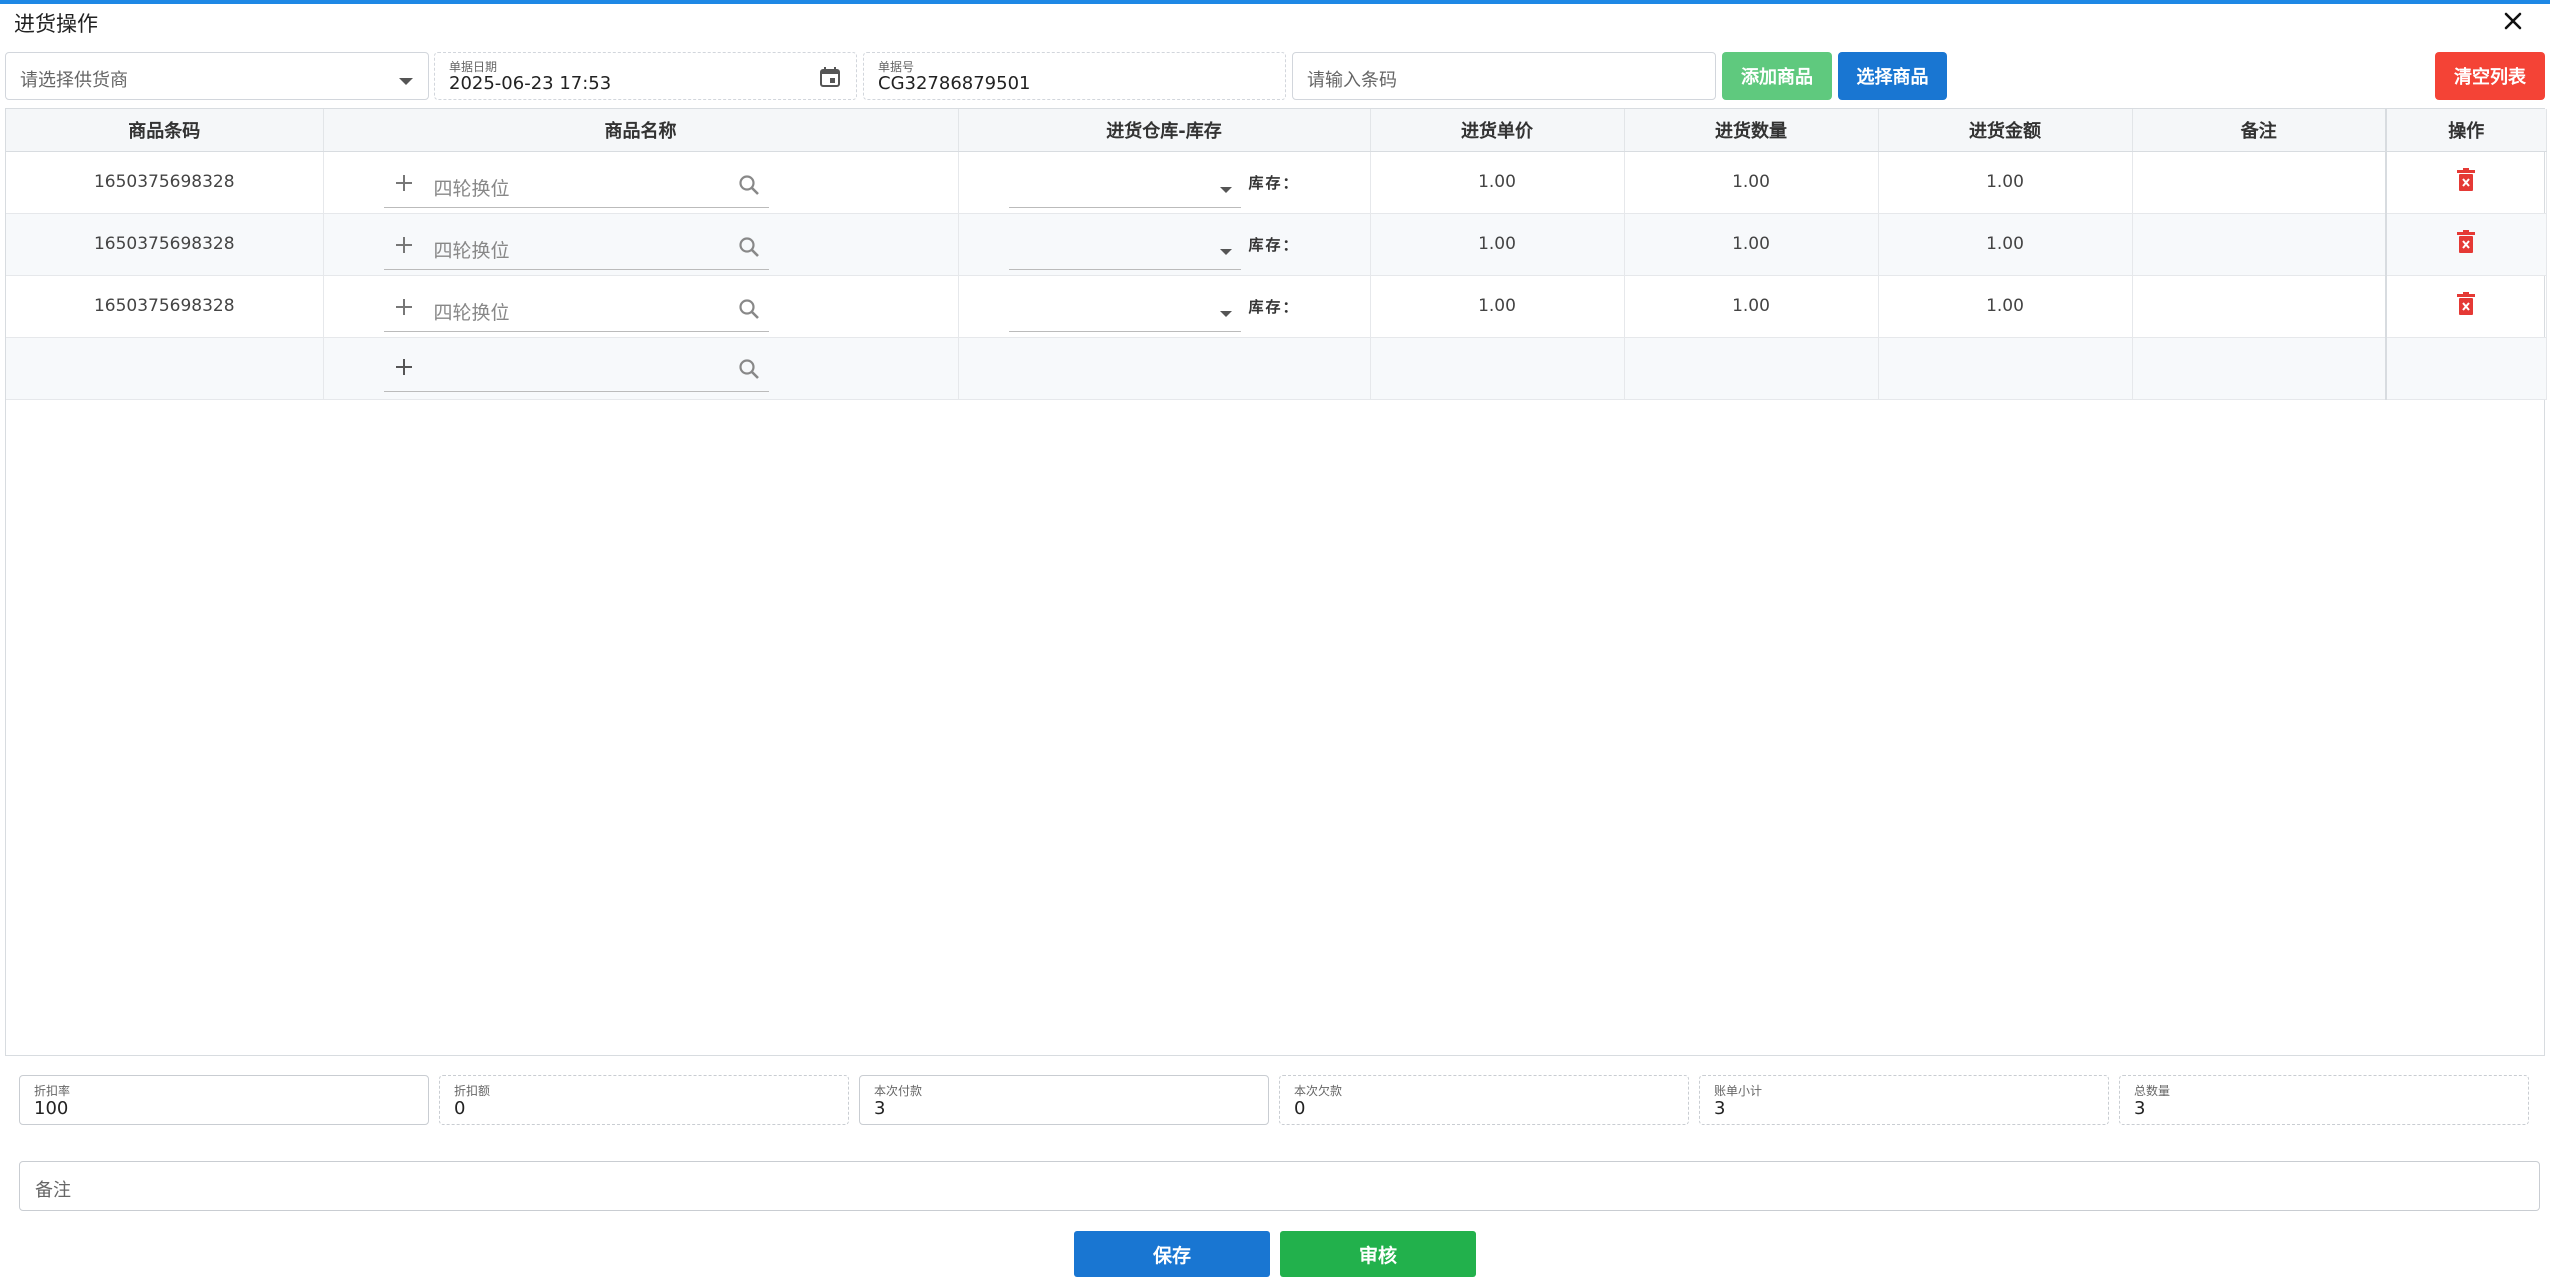 This screenshot has height=1283, width=2550. I want to click on top-accent-line, so click(1275, 2).